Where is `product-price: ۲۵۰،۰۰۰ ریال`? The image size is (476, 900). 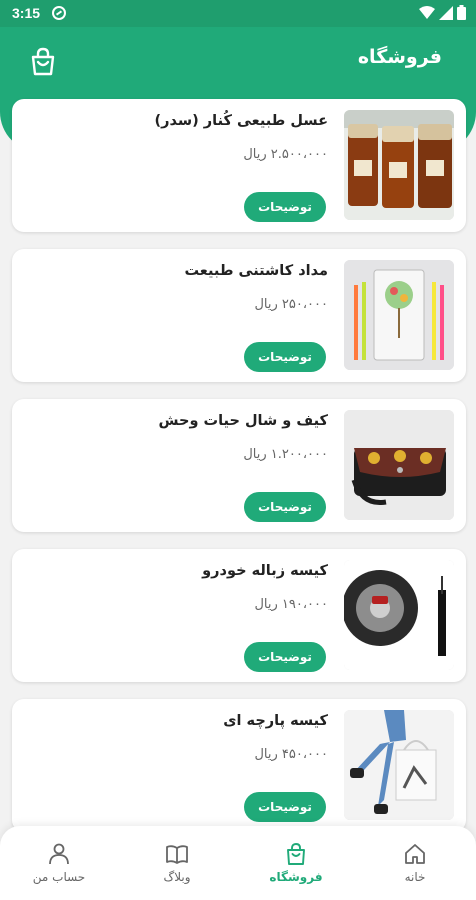
product-price: ۲۵۰،۰۰۰ ریال is located at coordinates (291, 304).